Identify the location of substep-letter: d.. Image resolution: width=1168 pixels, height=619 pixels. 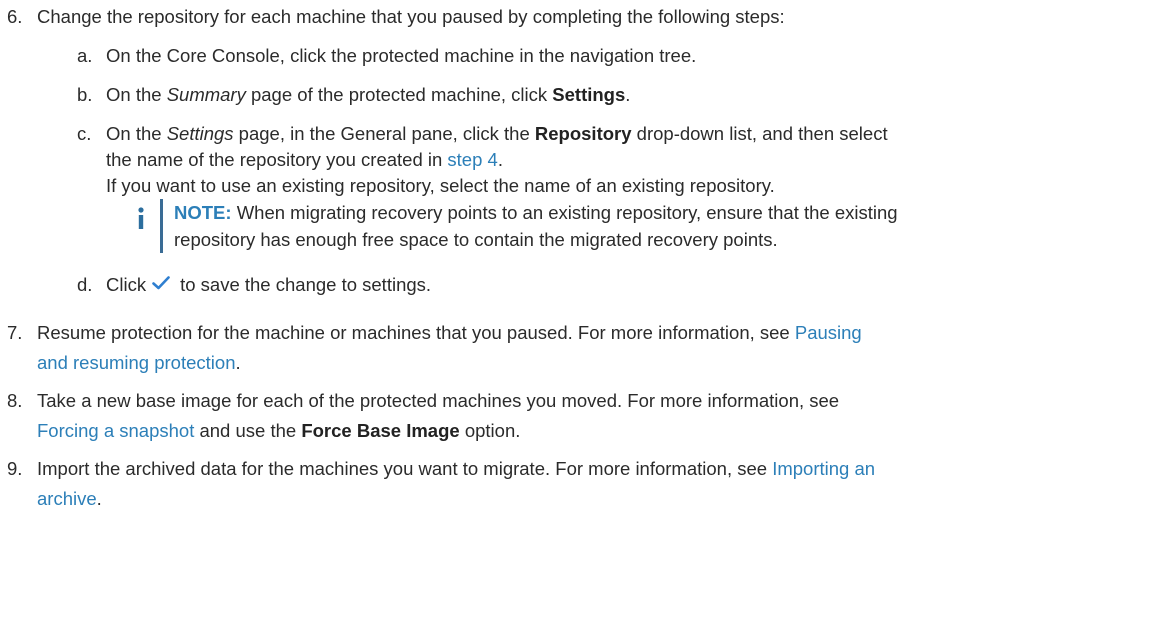
(85, 284).